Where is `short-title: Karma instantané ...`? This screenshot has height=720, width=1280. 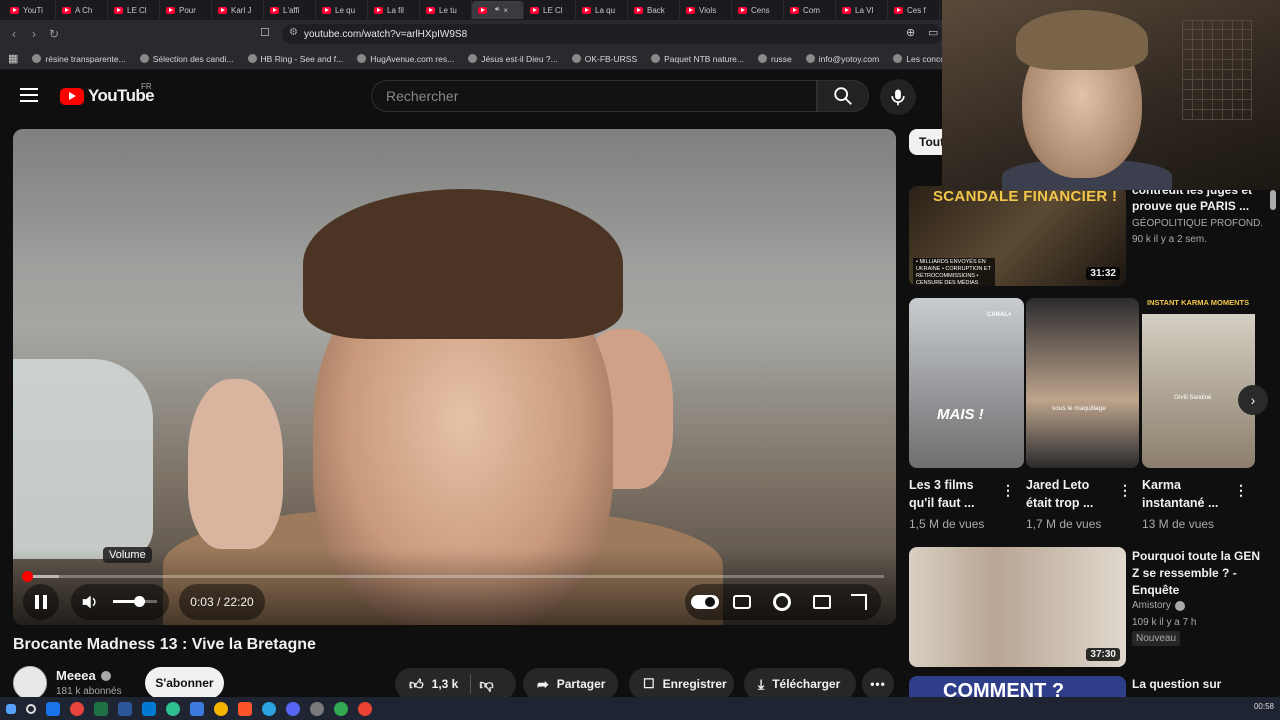
short-title: Karma instantané ... is located at coordinates (1184, 494).